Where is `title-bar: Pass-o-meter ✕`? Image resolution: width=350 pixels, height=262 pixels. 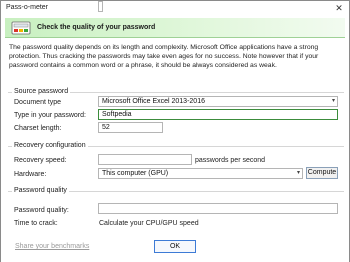
title-bar: Pass-o-meter ✕ is located at coordinates (175, 8).